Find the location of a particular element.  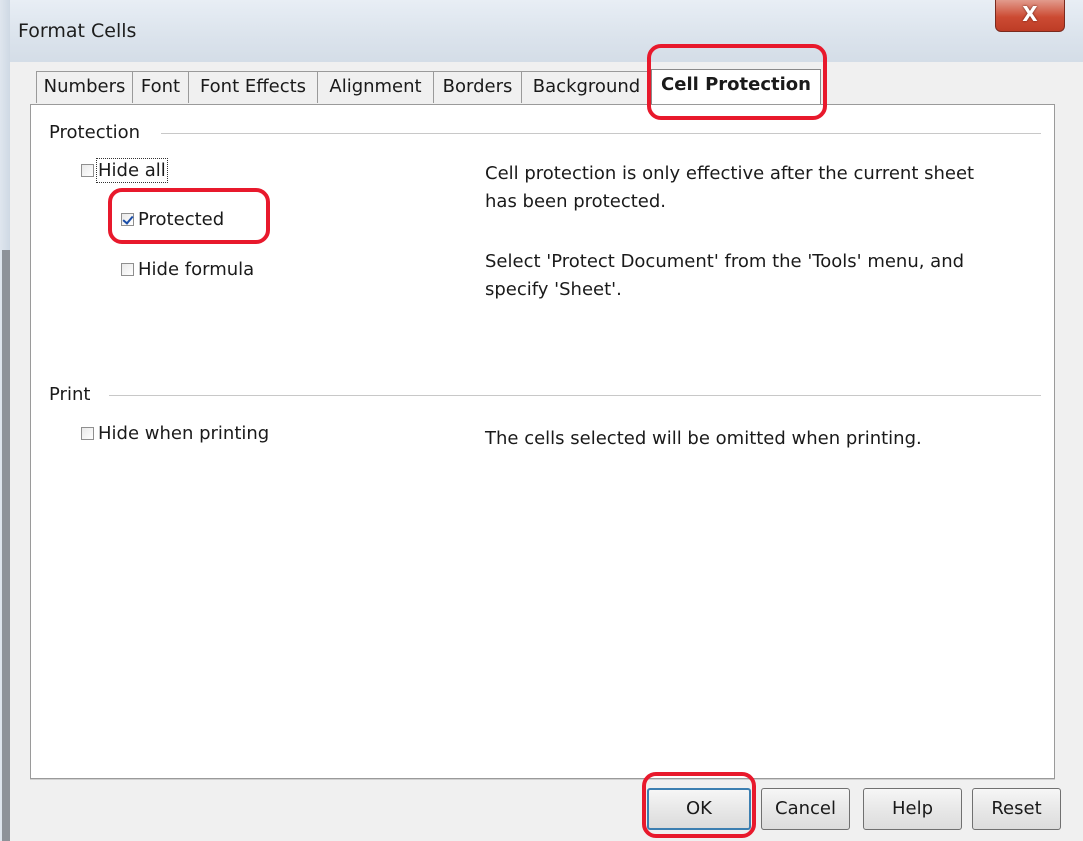

title-bar: Format Cells X is located at coordinates (546, 31).